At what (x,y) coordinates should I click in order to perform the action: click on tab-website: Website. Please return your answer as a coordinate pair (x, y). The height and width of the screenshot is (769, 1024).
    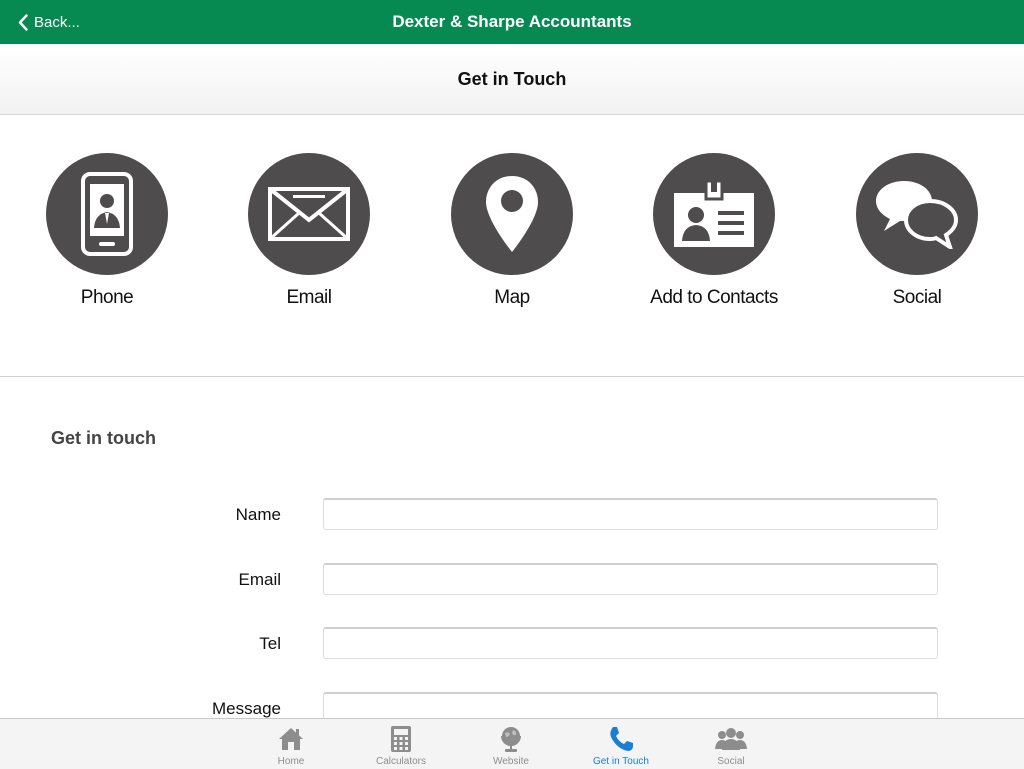
    Looking at the image, I should click on (511, 746).